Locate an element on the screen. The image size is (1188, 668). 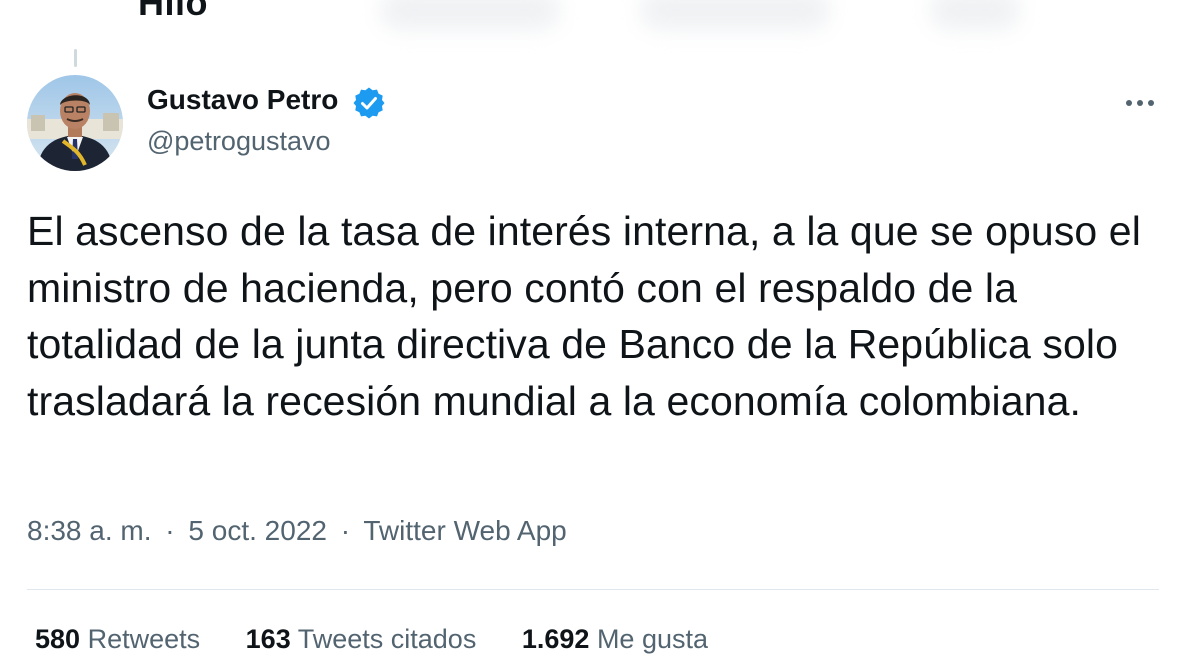
page-title: Hilo is located at coordinates (173, 11).